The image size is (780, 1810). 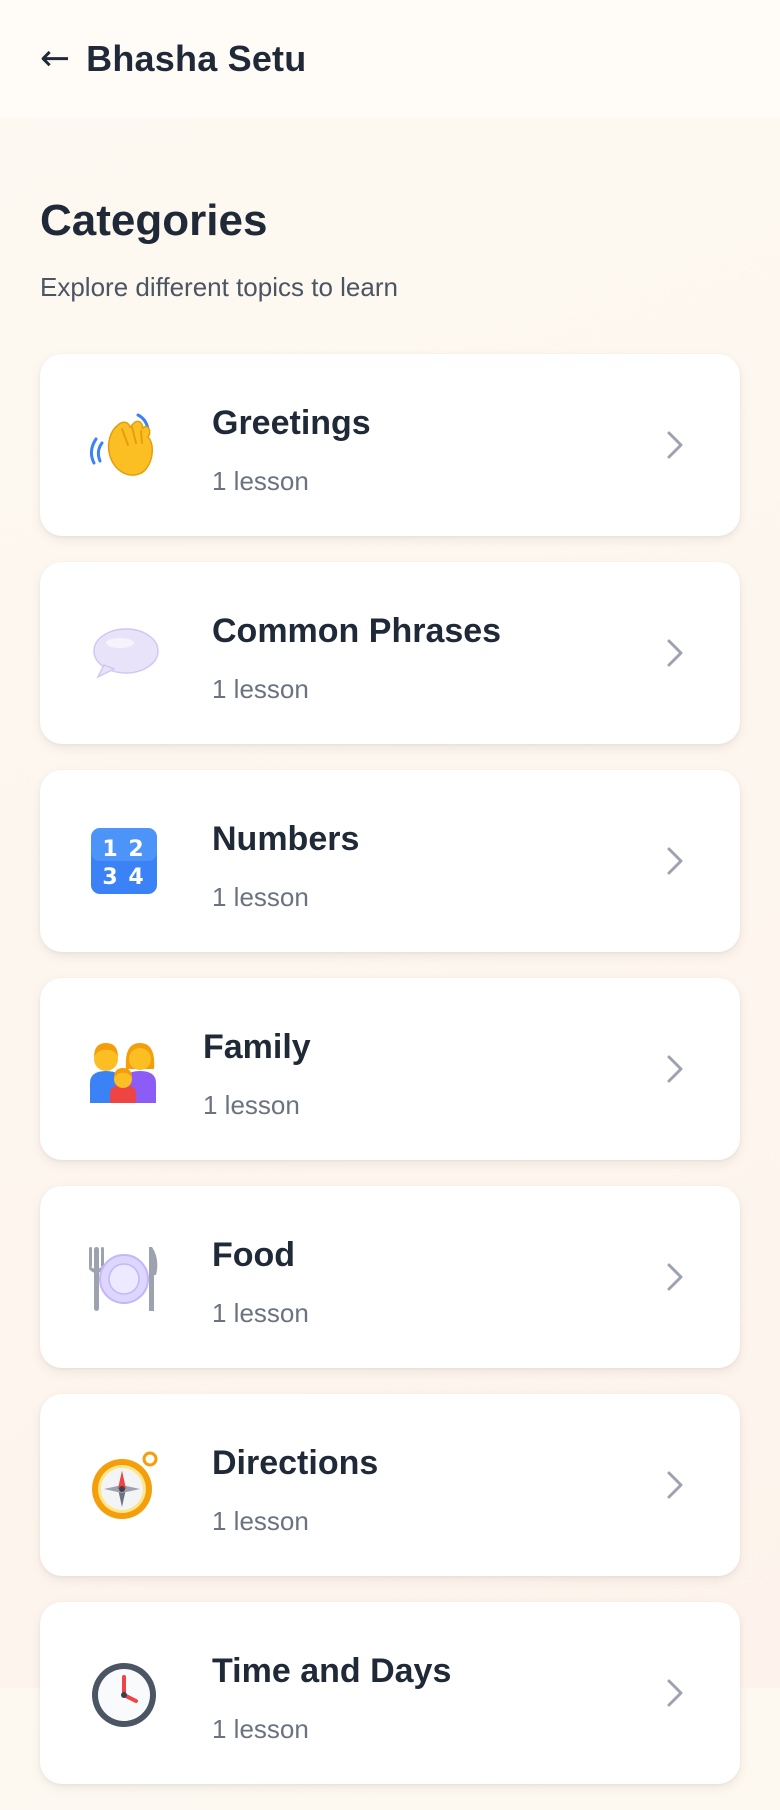 What do you see at coordinates (390, 1485) in the screenshot?
I see `category-card-directions: Directions 1 lesson` at bounding box center [390, 1485].